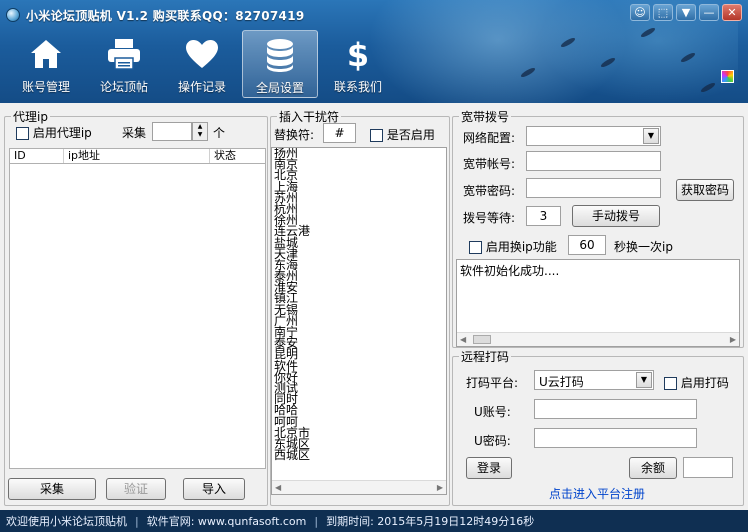 The height and width of the screenshot is (532, 748). What do you see at coordinates (615, 438) in the screenshot?
I see `captcha-password-input` at bounding box center [615, 438].